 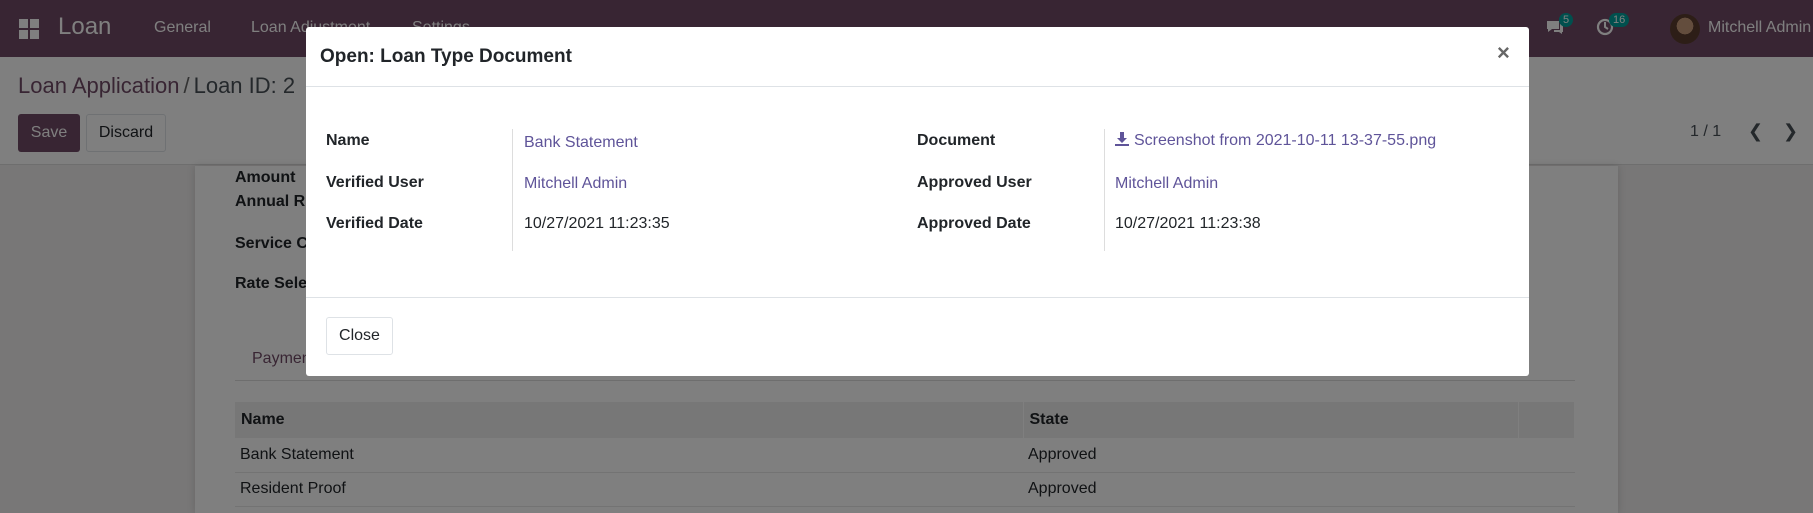 What do you see at coordinates (1122, 139) in the screenshot?
I see `download-icon` at bounding box center [1122, 139].